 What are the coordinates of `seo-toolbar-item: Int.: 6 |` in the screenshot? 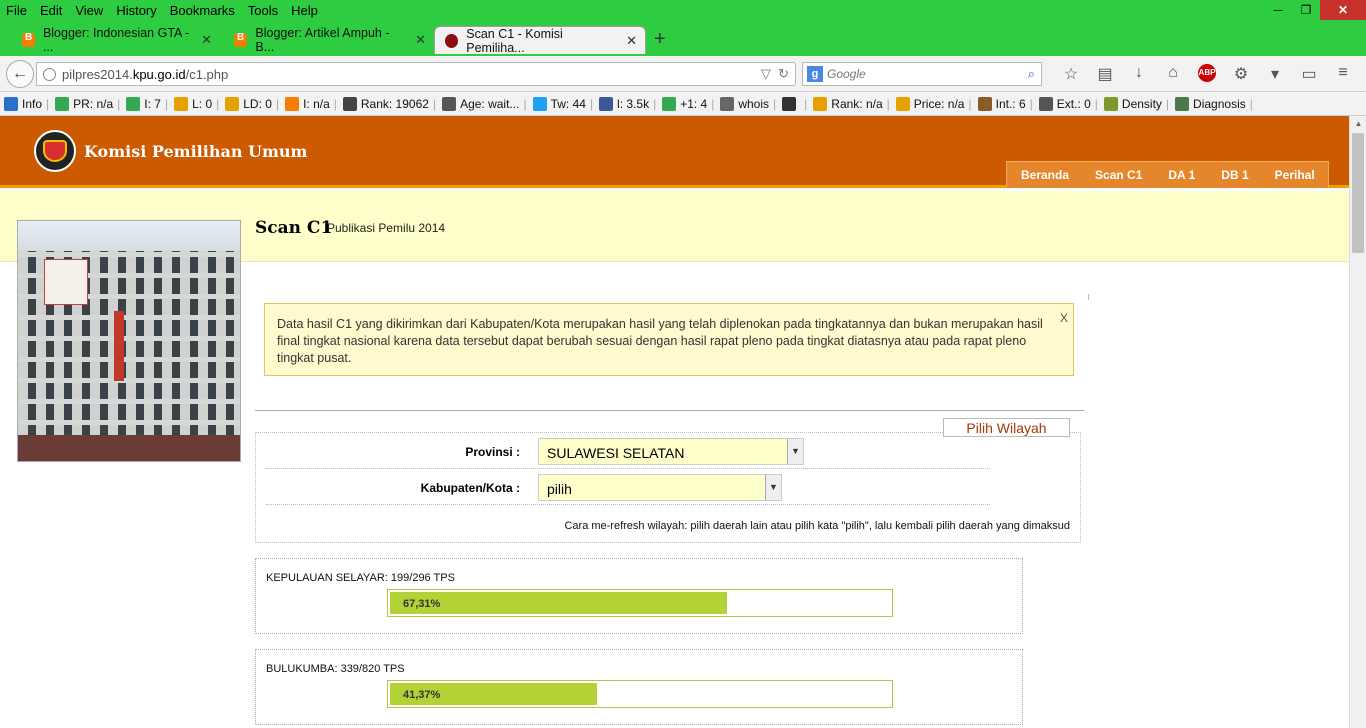 It's located at (1005, 103).